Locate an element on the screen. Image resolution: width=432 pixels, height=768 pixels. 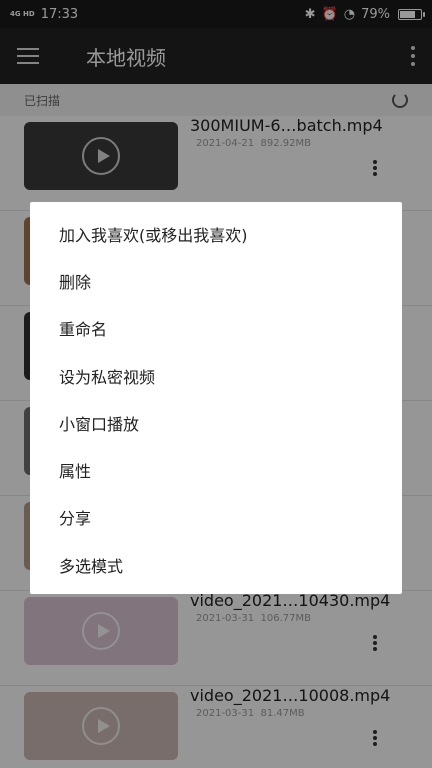
context-menu-item: 属性 is located at coordinates (216, 469).